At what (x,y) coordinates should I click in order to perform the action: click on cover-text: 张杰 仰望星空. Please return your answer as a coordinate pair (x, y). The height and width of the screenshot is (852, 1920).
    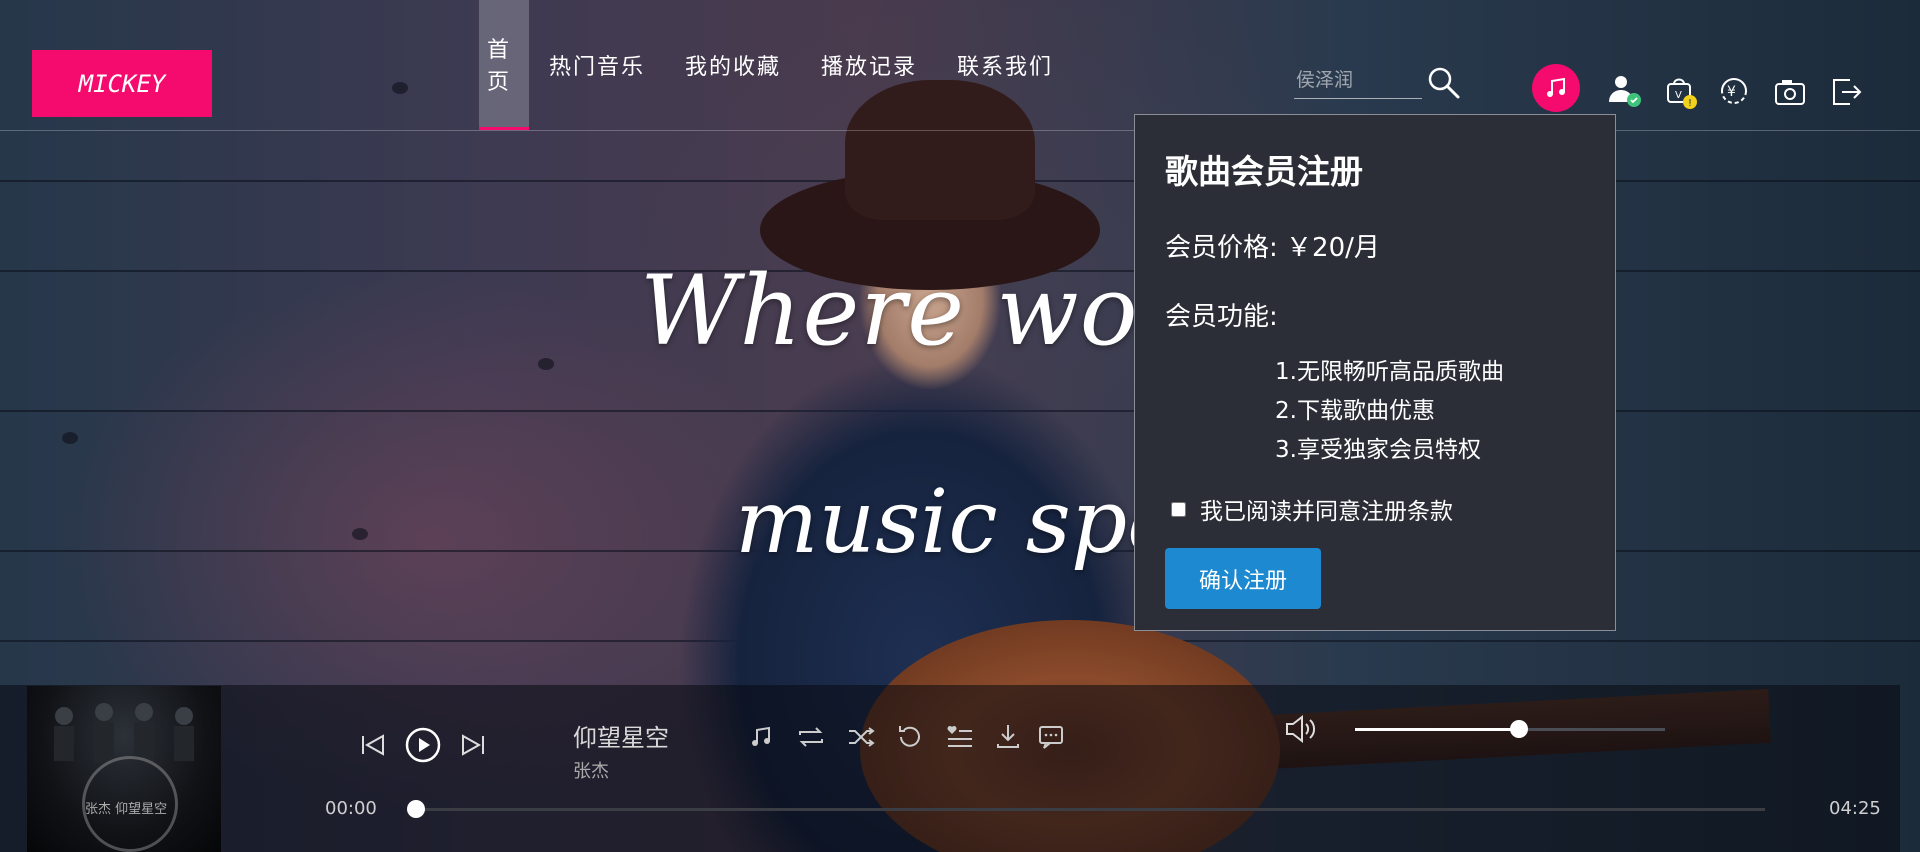
    Looking at the image, I should click on (126, 809).